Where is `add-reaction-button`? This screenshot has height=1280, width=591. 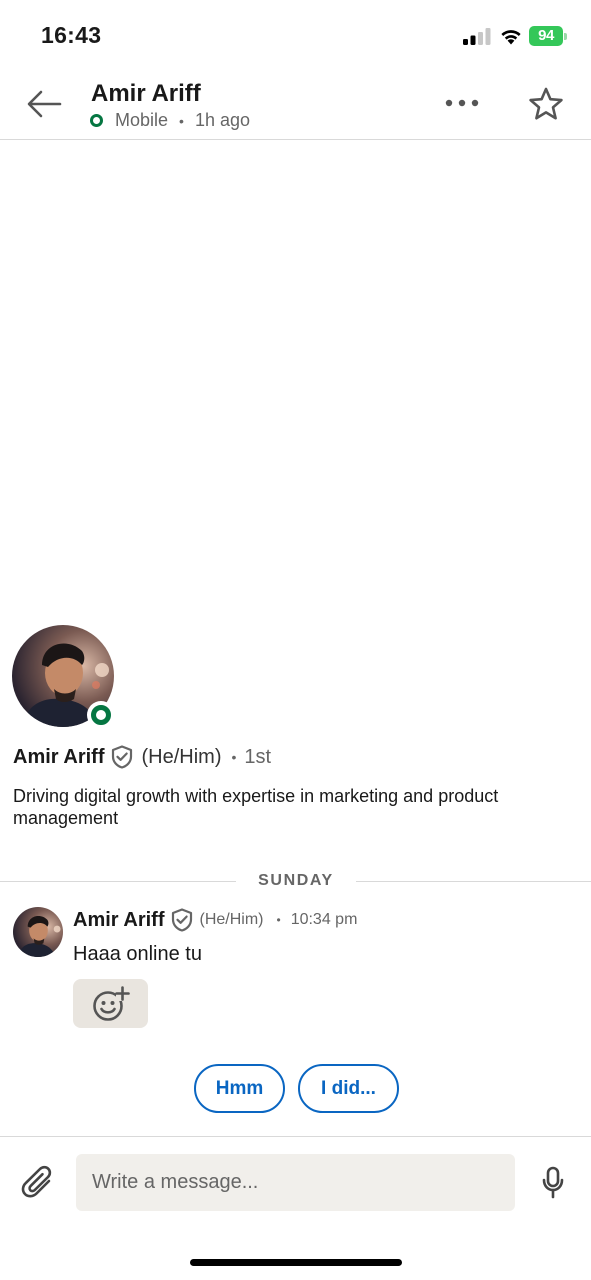 add-reaction-button is located at coordinates (110, 1003).